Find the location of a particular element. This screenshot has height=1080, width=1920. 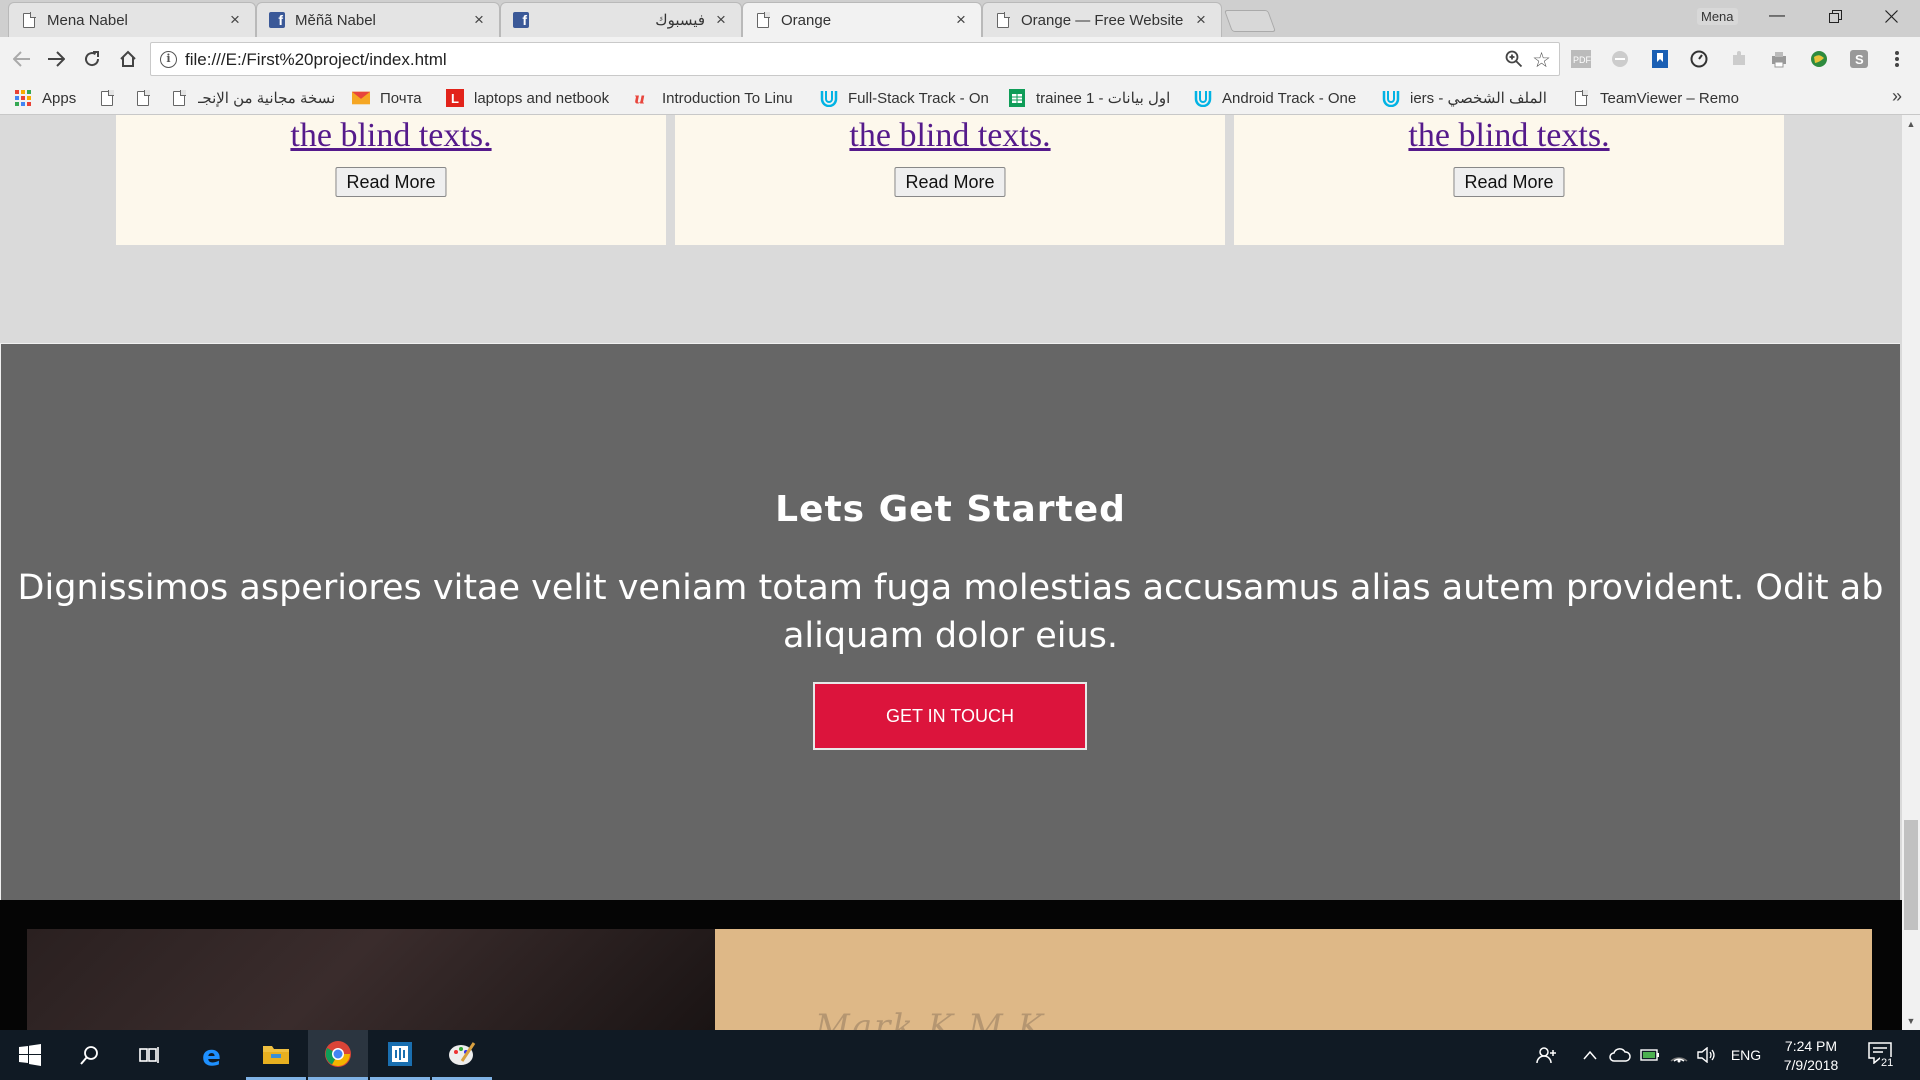

tab-facebook-profile: f Měñã Nabel × is located at coordinates (378, 19).